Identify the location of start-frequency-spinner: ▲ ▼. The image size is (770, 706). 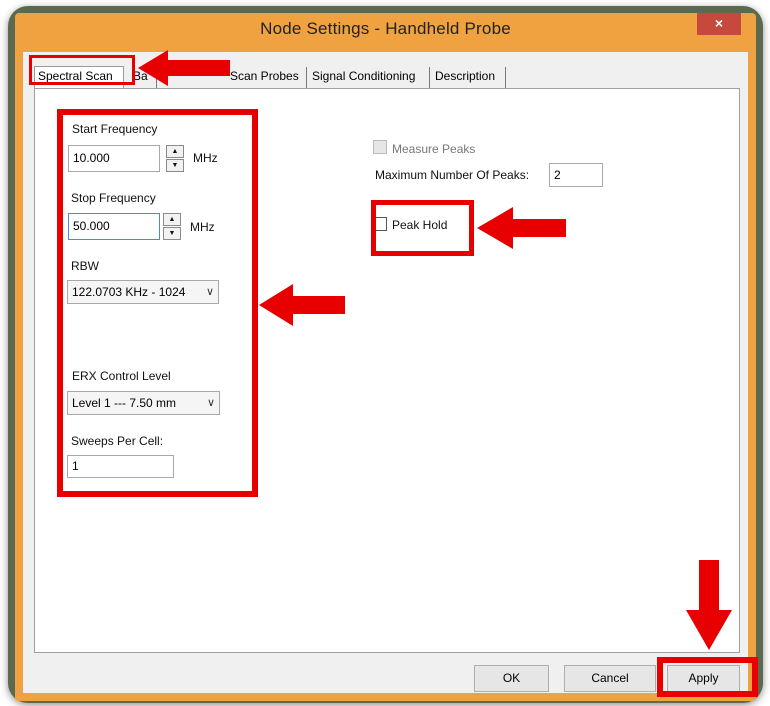
(175, 158).